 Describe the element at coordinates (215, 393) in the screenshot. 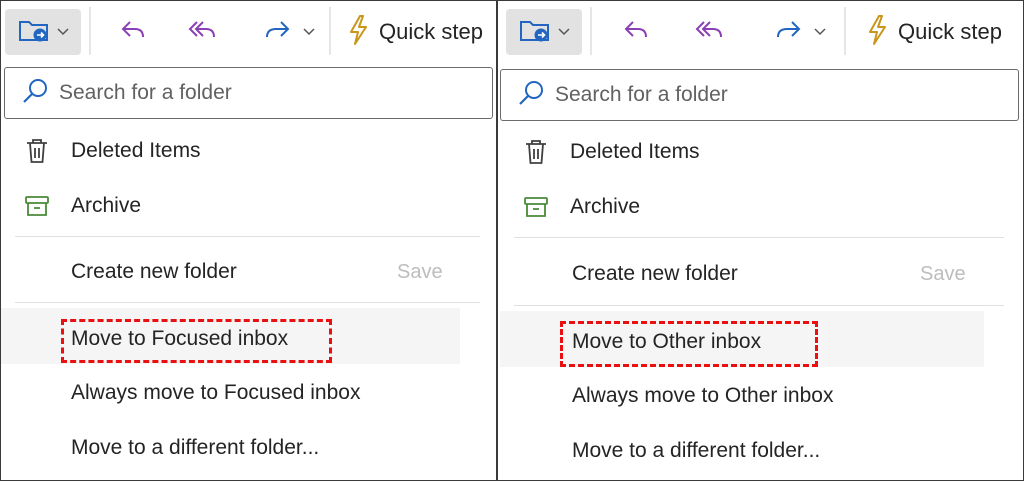

I see `always-move-to-focused-inbox-item: Always move to Focused inbox` at that location.